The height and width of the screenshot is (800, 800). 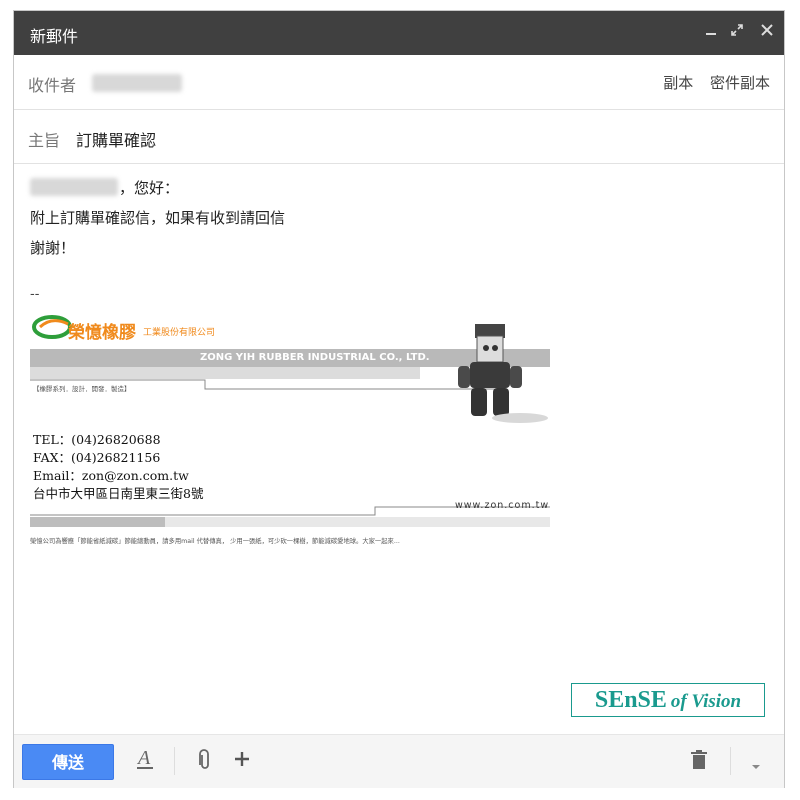 I want to click on text-format-icon: A, so click(x=145, y=760).